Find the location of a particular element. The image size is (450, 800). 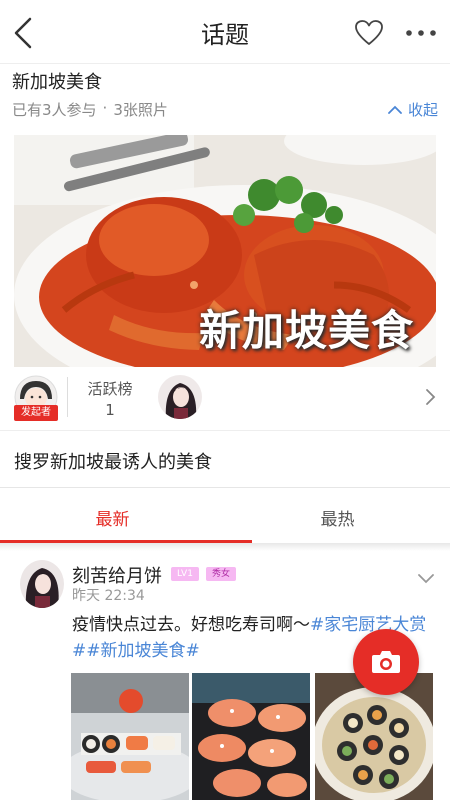

role-badge: 秀女 is located at coordinates (221, 574).